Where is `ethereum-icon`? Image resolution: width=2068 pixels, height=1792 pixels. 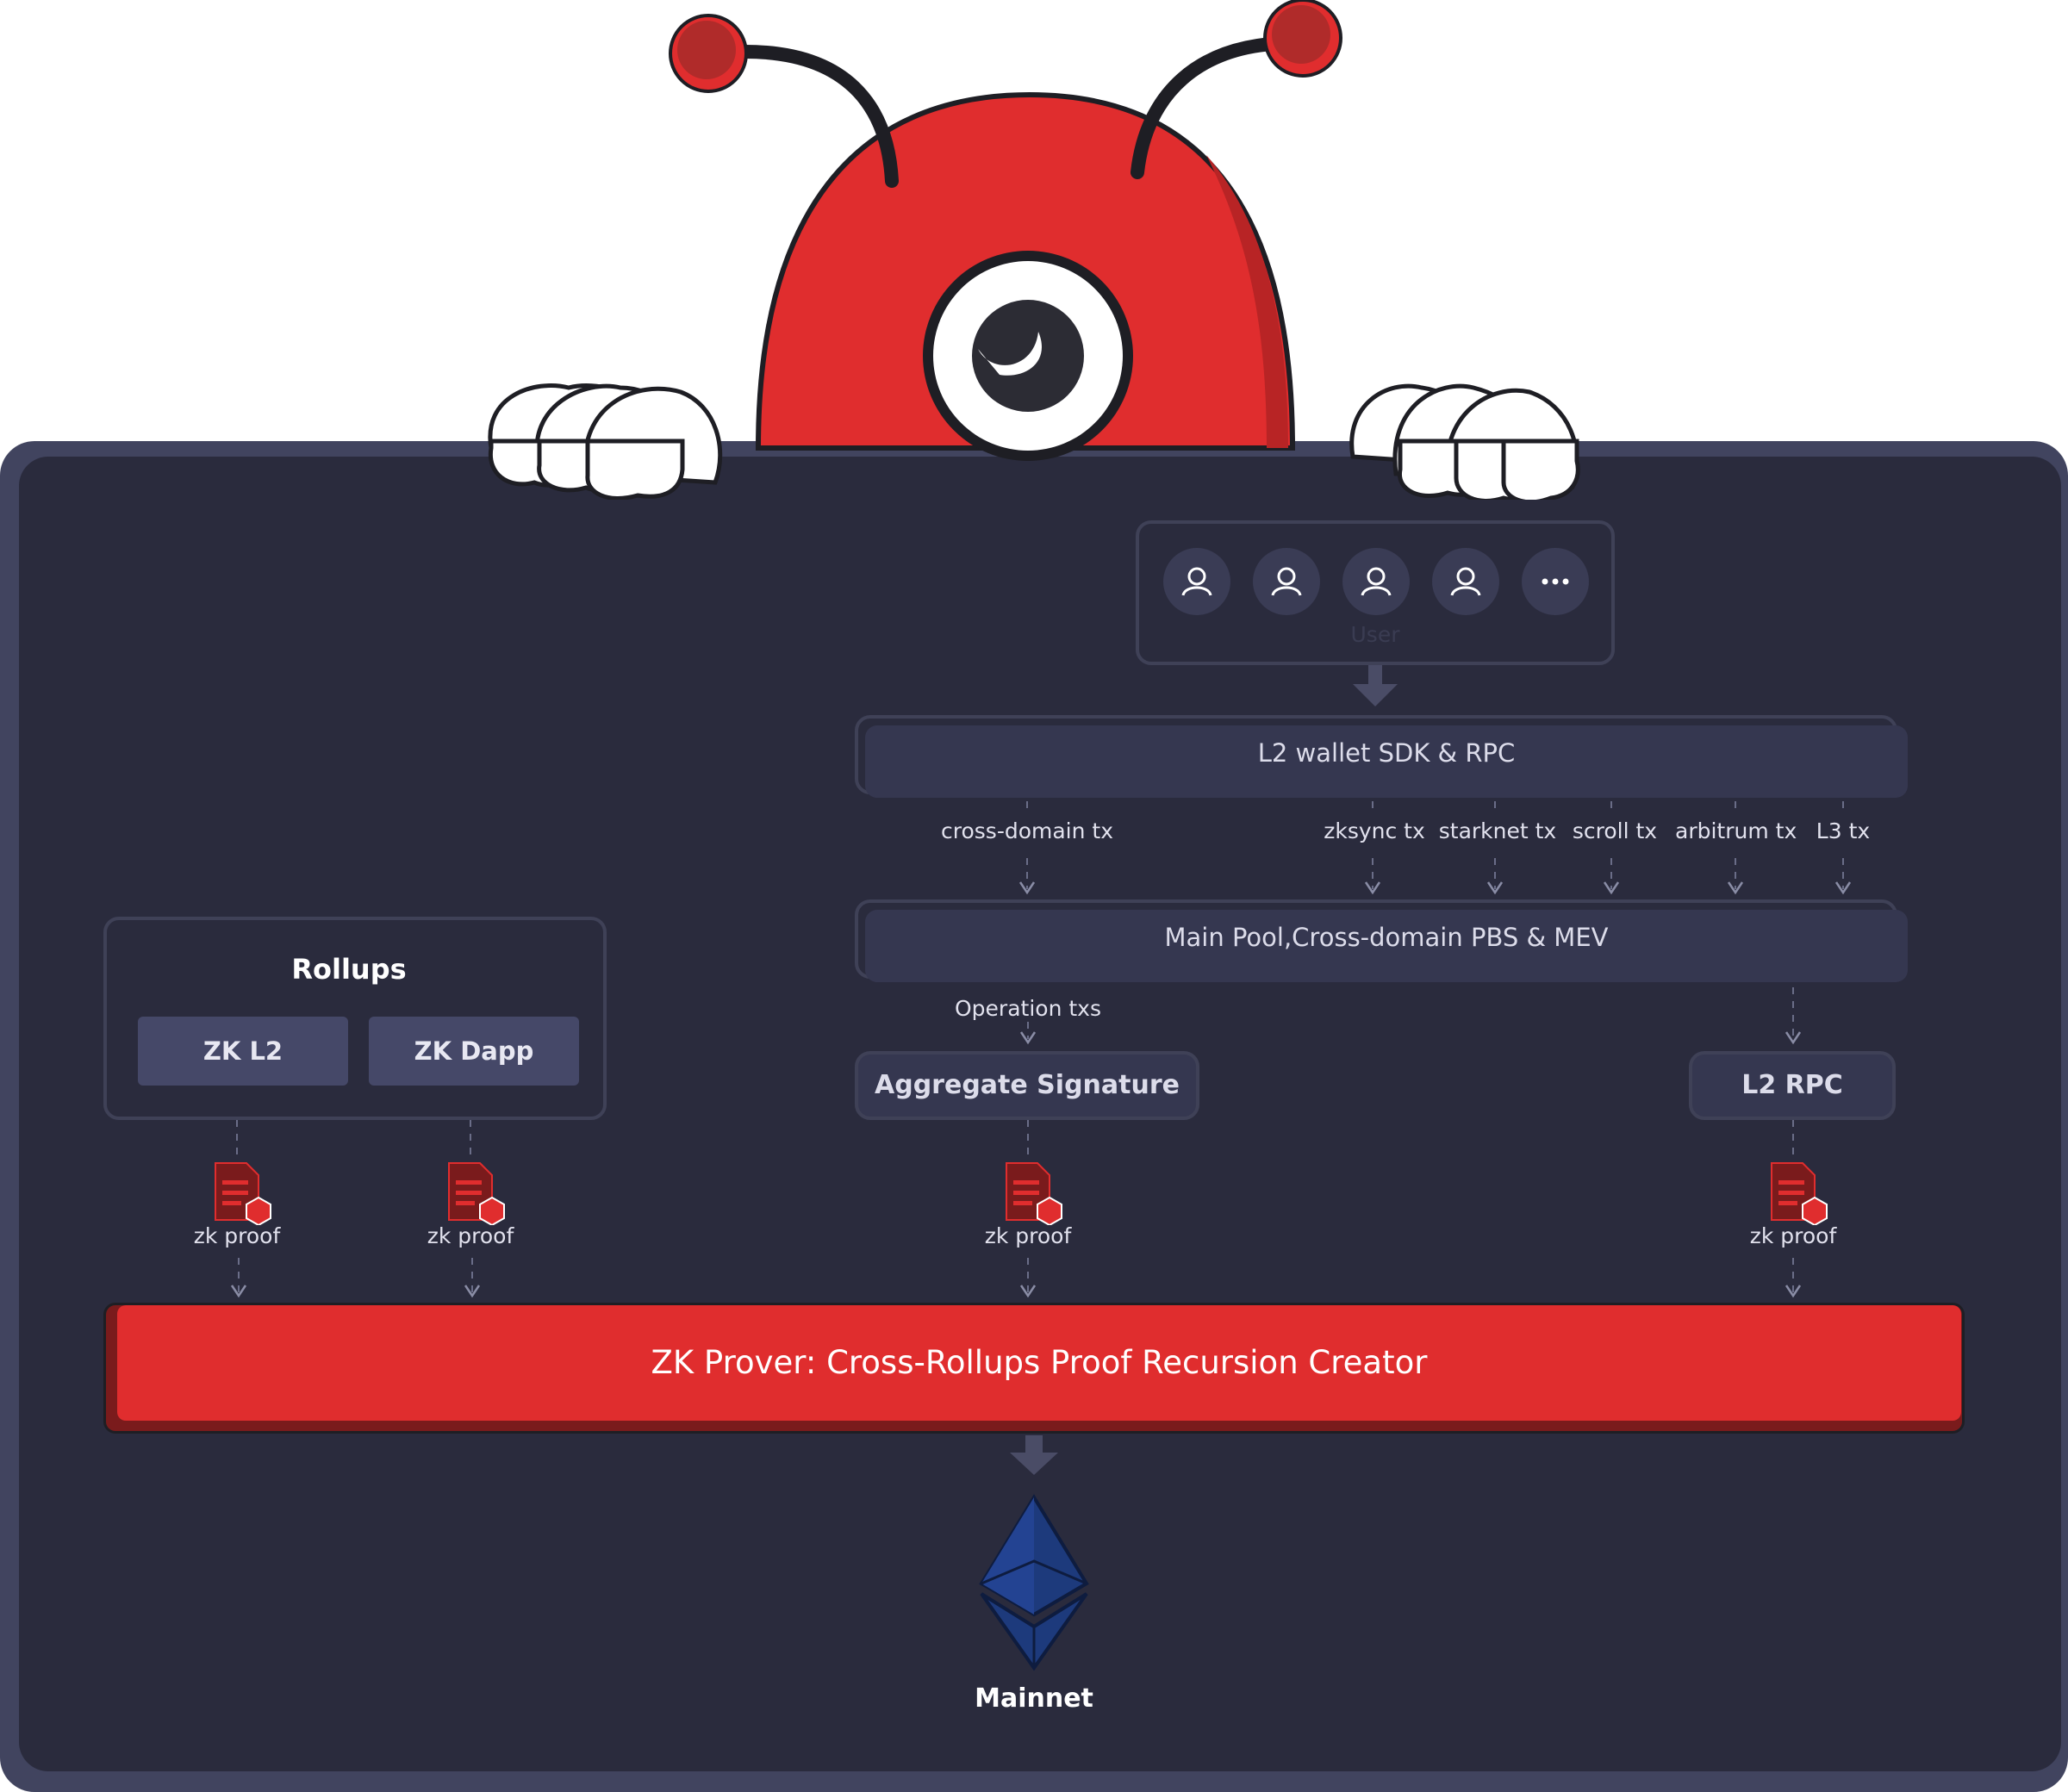 ethereum-icon is located at coordinates (1034, 1583).